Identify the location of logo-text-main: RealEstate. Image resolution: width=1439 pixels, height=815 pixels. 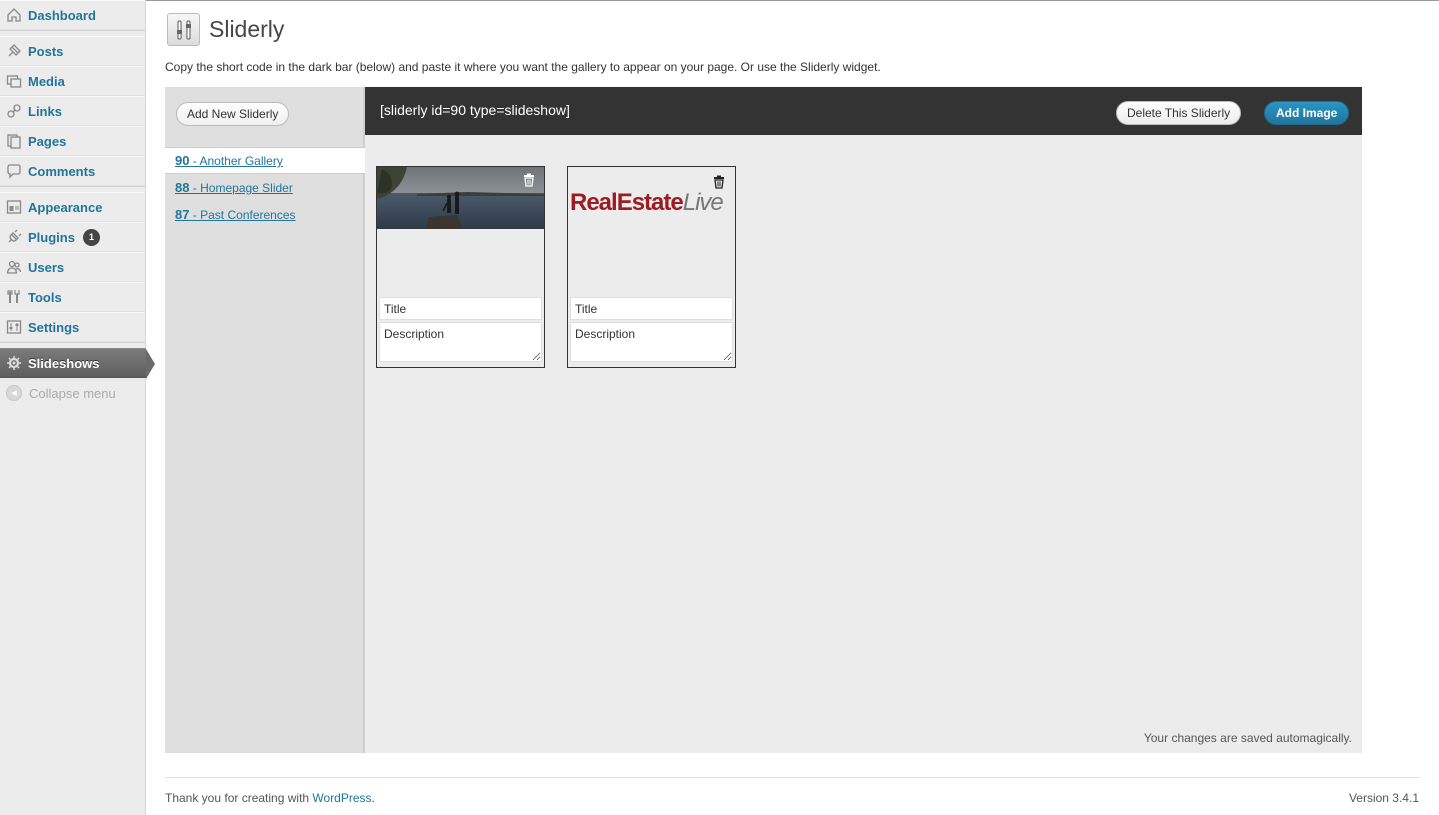
(627, 202).